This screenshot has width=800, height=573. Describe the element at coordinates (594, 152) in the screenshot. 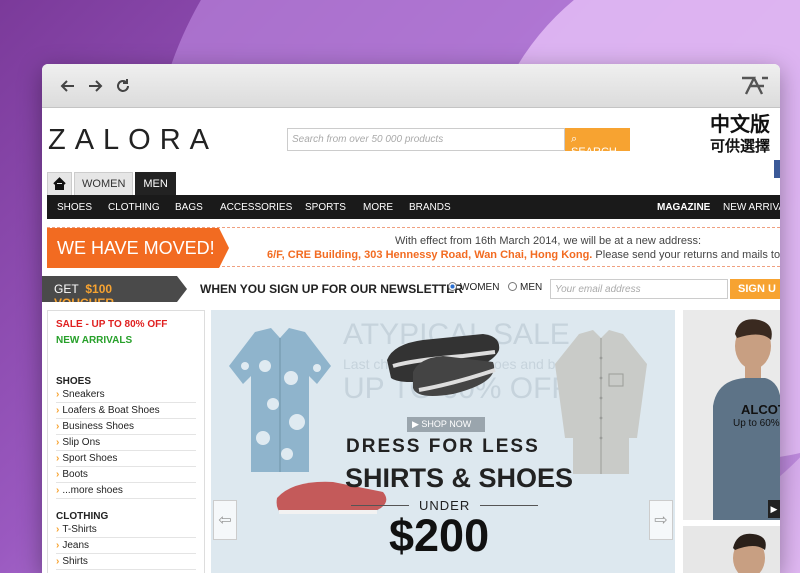

I see `search-button-label: SEARCH` at that location.